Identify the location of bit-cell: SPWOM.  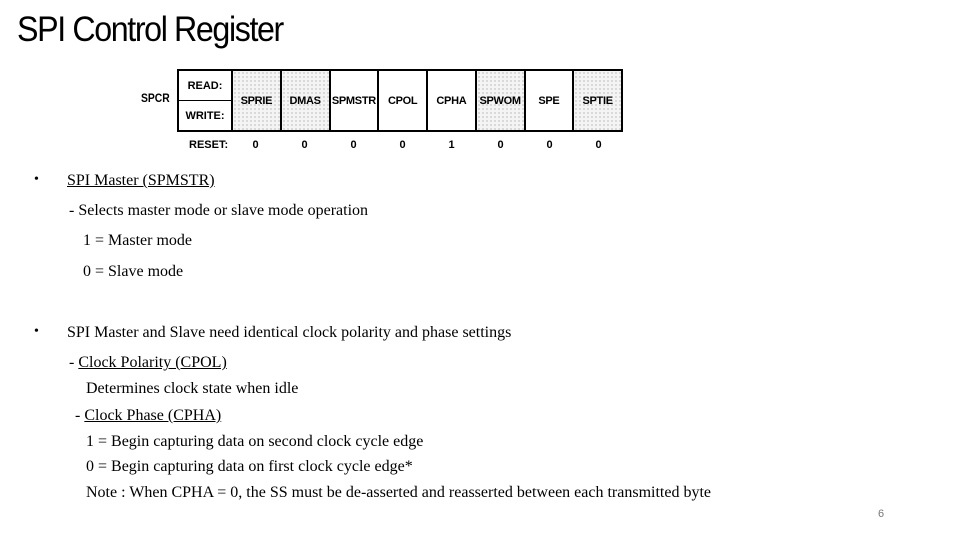
(501, 100).